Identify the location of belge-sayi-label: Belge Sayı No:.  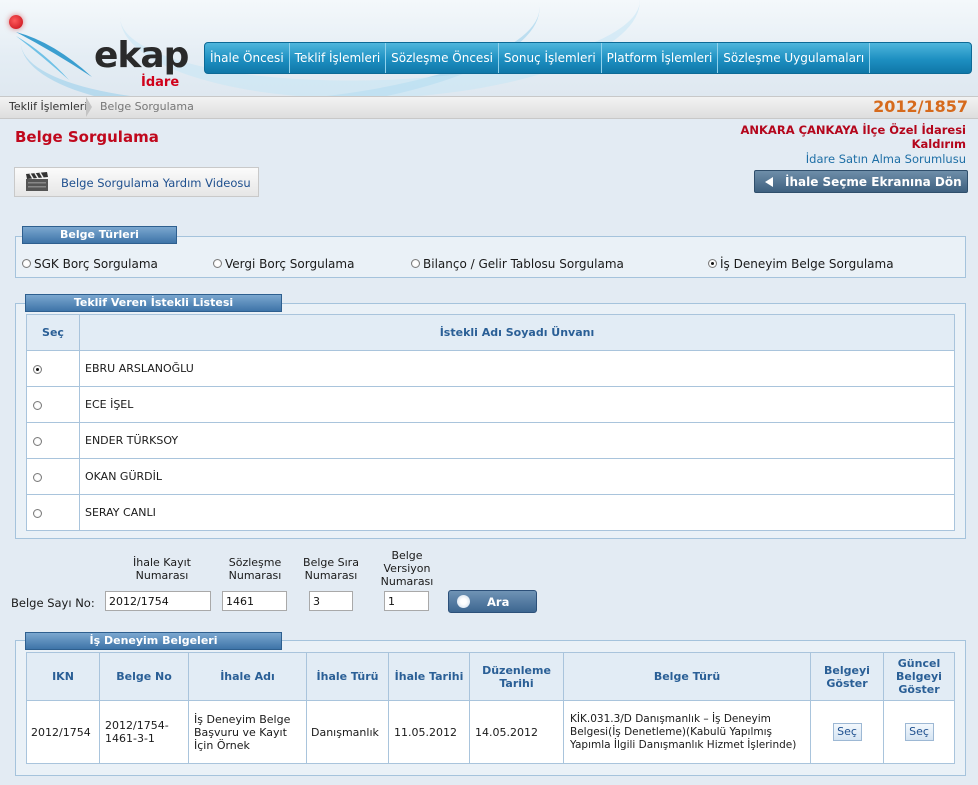
(53, 603).